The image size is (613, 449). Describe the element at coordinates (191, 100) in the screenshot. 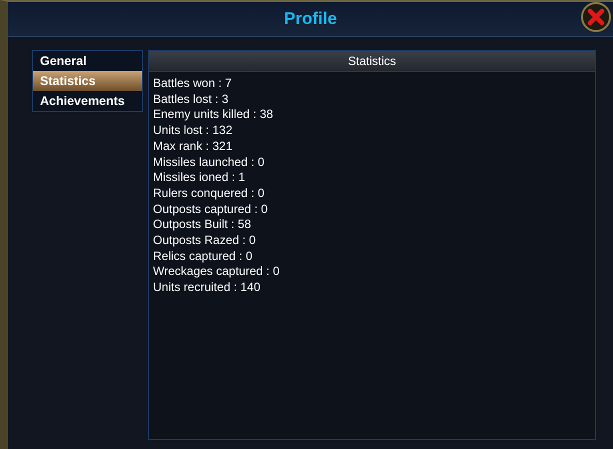

I see `stat-line: Battles lost : 3` at that location.